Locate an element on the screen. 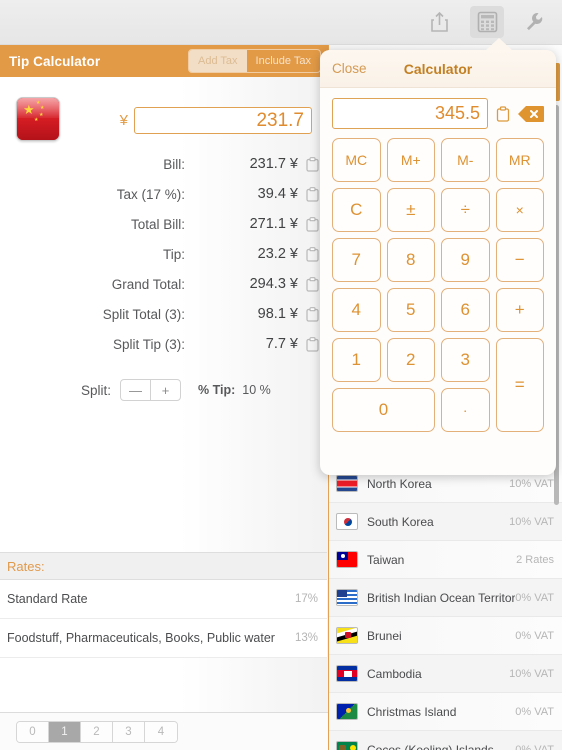 This screenshot has width=562, height=750. split-controls-row: Split: — + % Tip: 10 % is located at coordinates (164, 390).